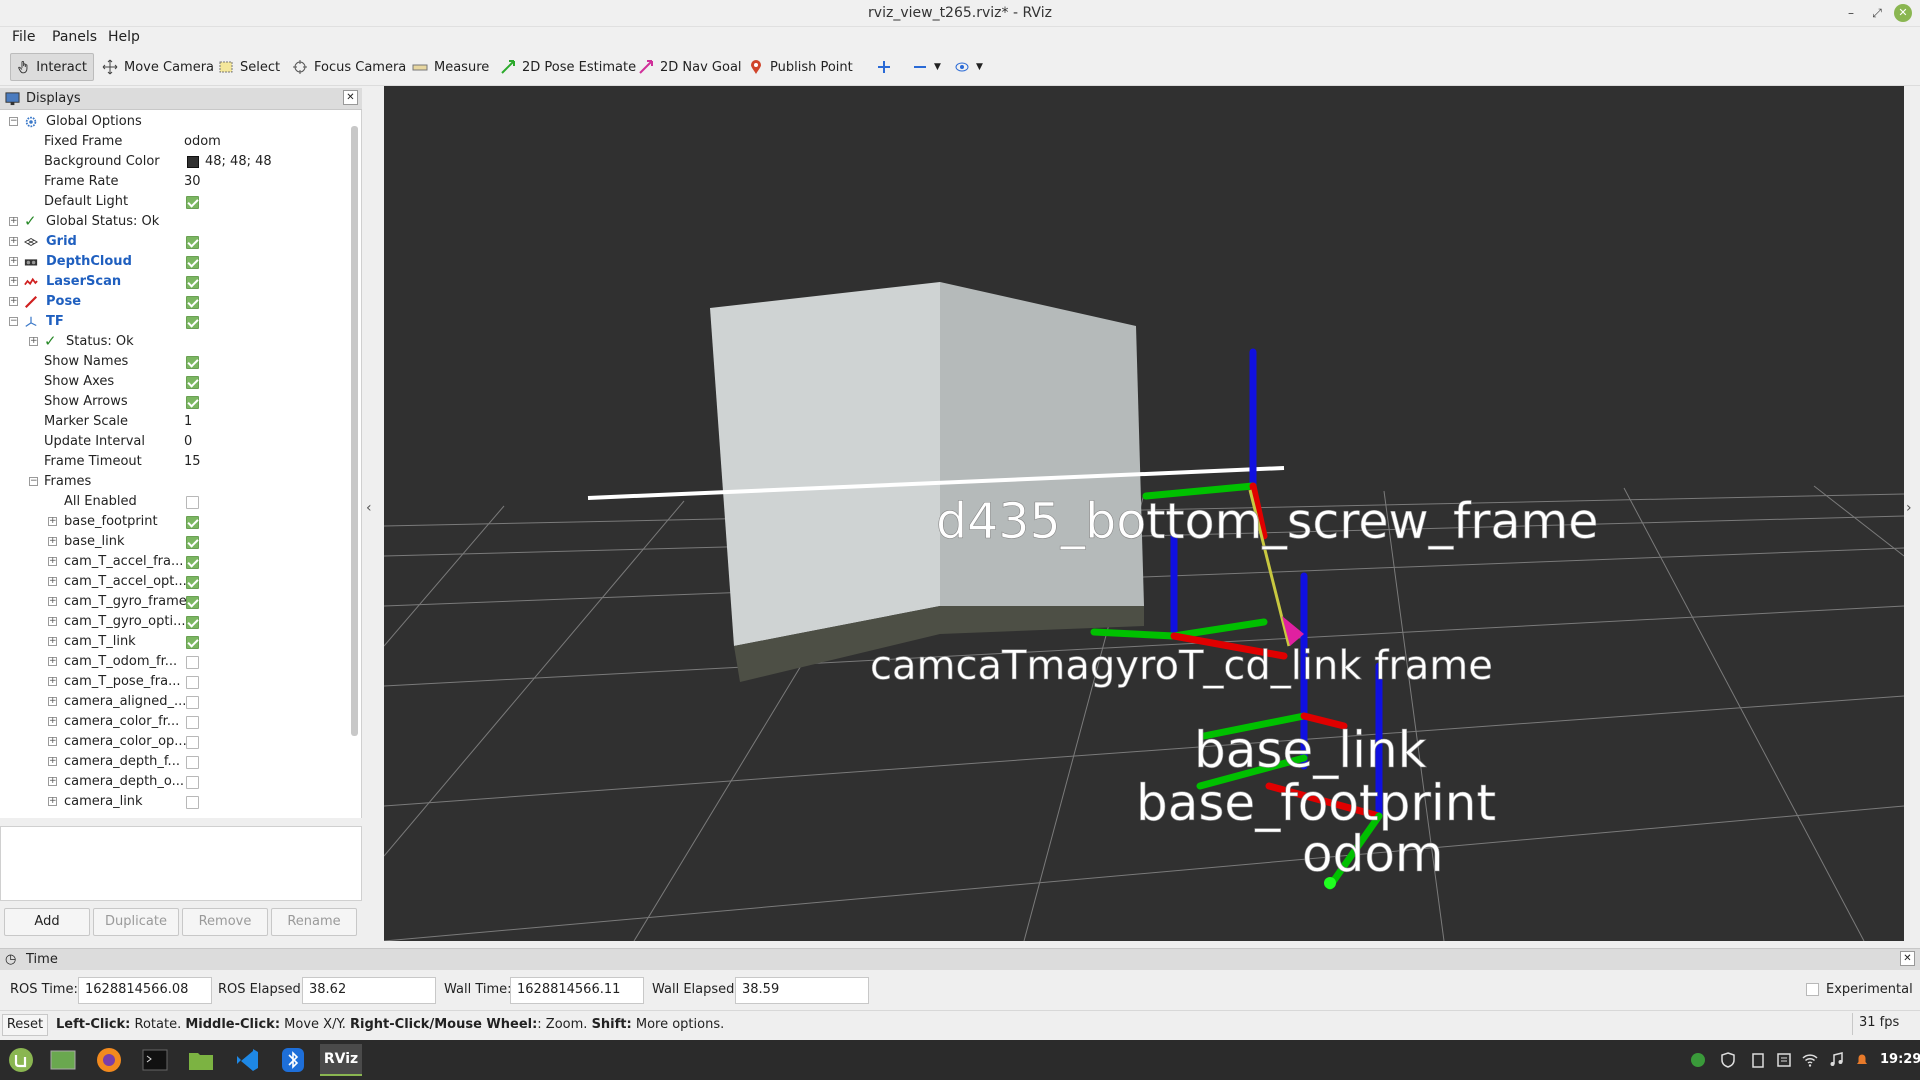 Image resolution: width=1920 pixels, height=1080 pixels. What do you see at coordinates (1698, 1060) in the screenshot?
I see `bluetooth-tray-icon` at bounding box center [1698, 1060].